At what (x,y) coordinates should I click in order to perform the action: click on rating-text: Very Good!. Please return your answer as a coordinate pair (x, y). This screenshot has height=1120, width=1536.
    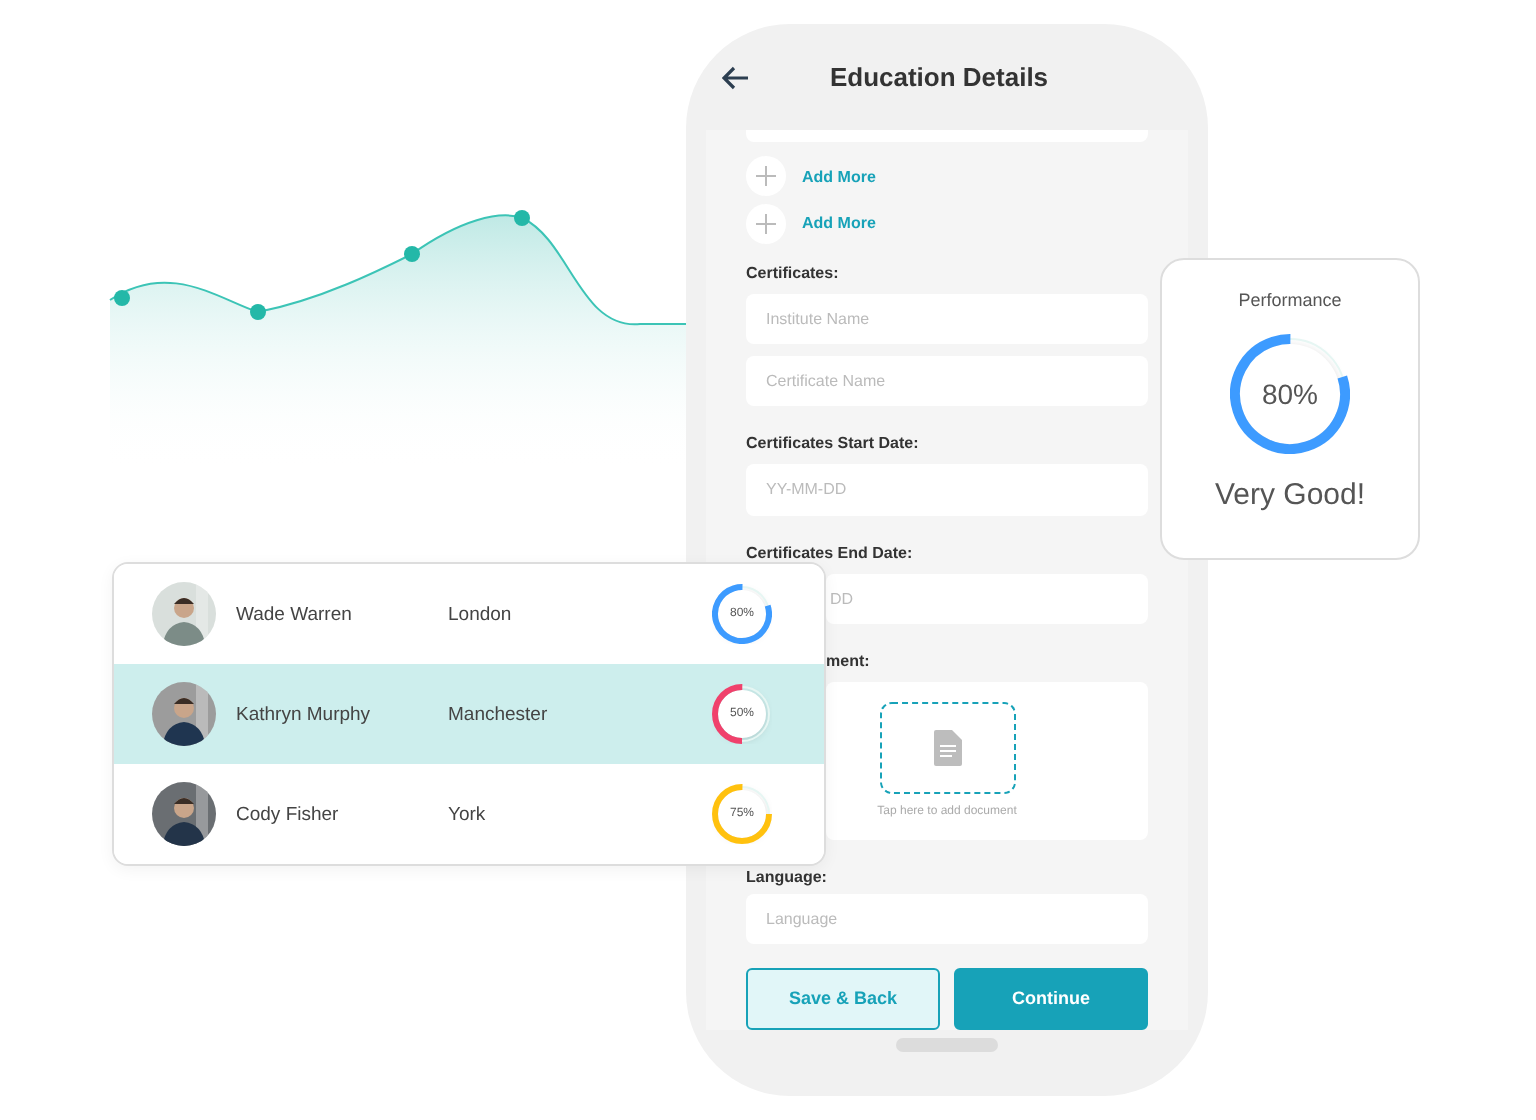
    Looking at the image, I should click on (1290, 495).